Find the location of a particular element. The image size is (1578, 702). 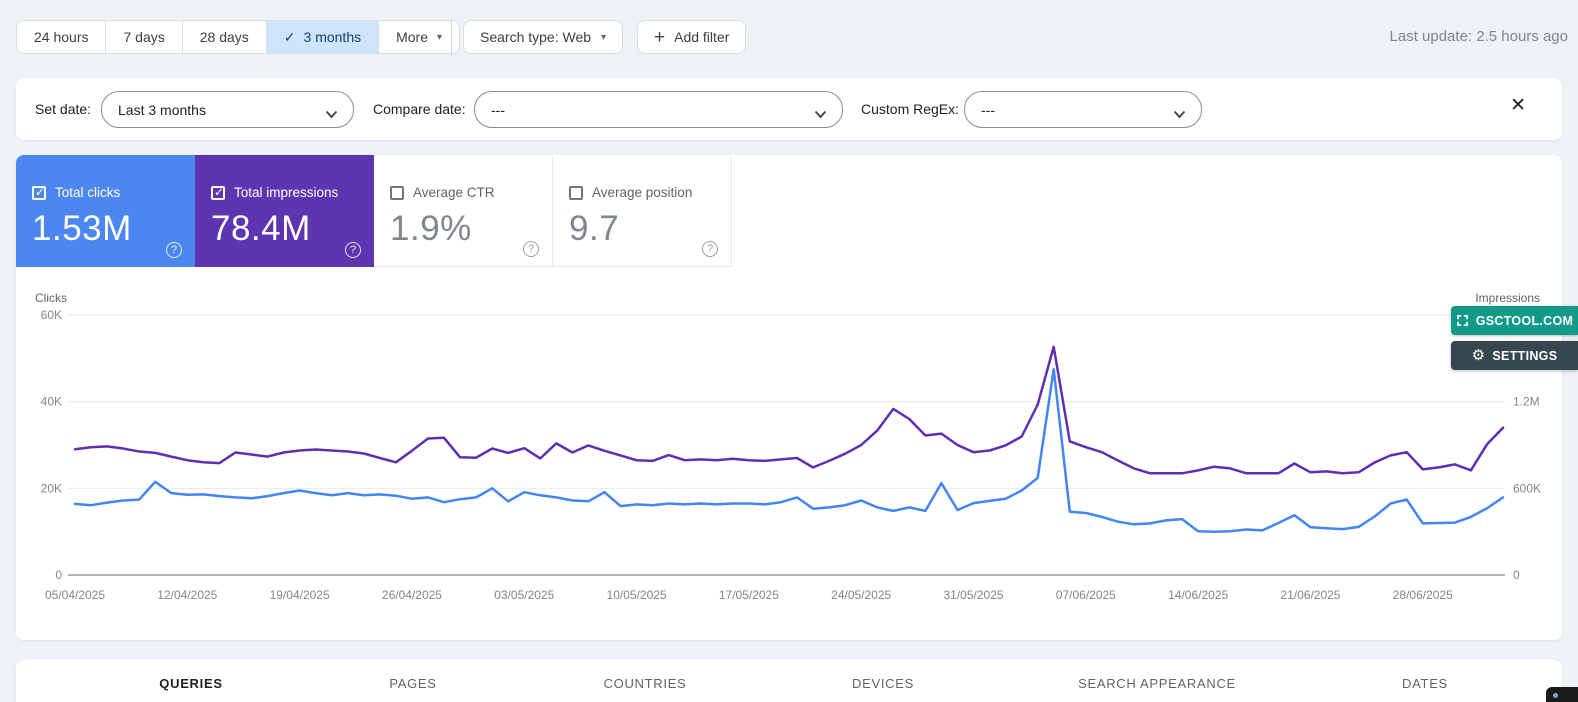

x-axis-label: 03/05/2025 is located at coordinates (524, 595).